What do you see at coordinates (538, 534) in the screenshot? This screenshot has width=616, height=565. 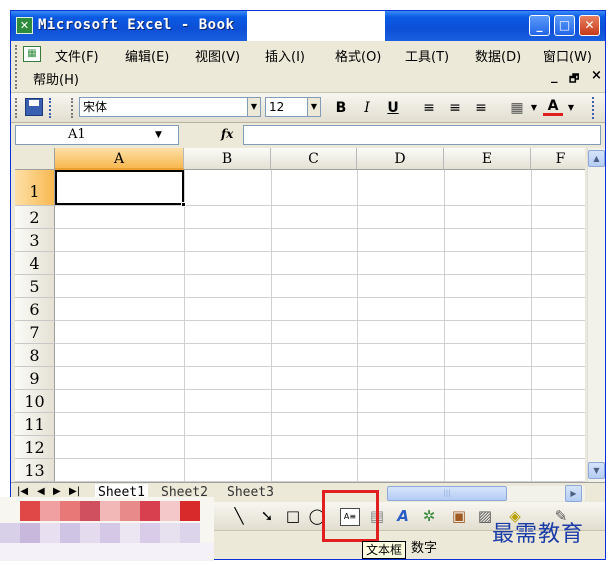 I see `watermark-text: 最需教育` at bounding box center [538, 534].